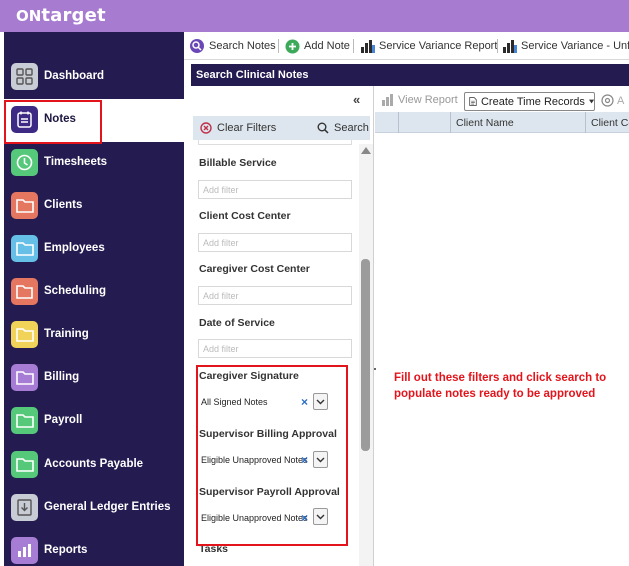 The image size is (629, 566). What do you see at coordinates (94, 548) in the screenshot?
I see `sidebar-item-reports: Reports` at bounding box center [94, 548].